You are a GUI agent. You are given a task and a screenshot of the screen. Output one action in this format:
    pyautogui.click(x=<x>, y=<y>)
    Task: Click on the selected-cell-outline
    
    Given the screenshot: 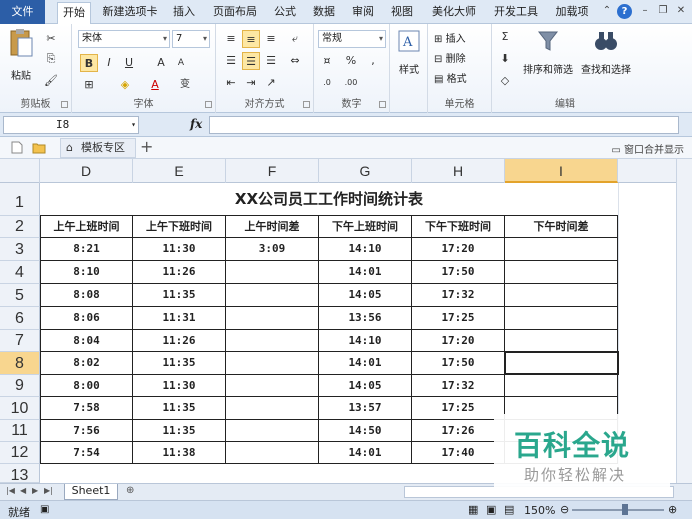 What is the action you would take?
    pyautogui.click(x=561, y=363)
    